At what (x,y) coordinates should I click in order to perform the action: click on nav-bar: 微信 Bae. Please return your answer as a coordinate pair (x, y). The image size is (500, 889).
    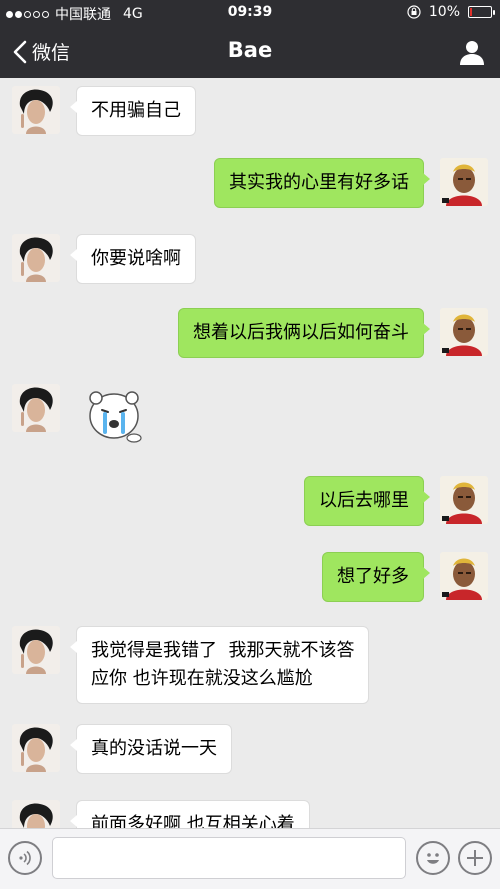
    Looking at the image, I should click on (250, 52).